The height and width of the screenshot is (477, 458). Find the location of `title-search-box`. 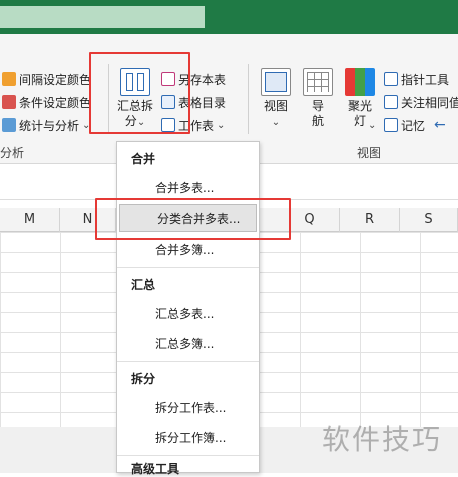

title-search-box is located at coordinates (102, 17).